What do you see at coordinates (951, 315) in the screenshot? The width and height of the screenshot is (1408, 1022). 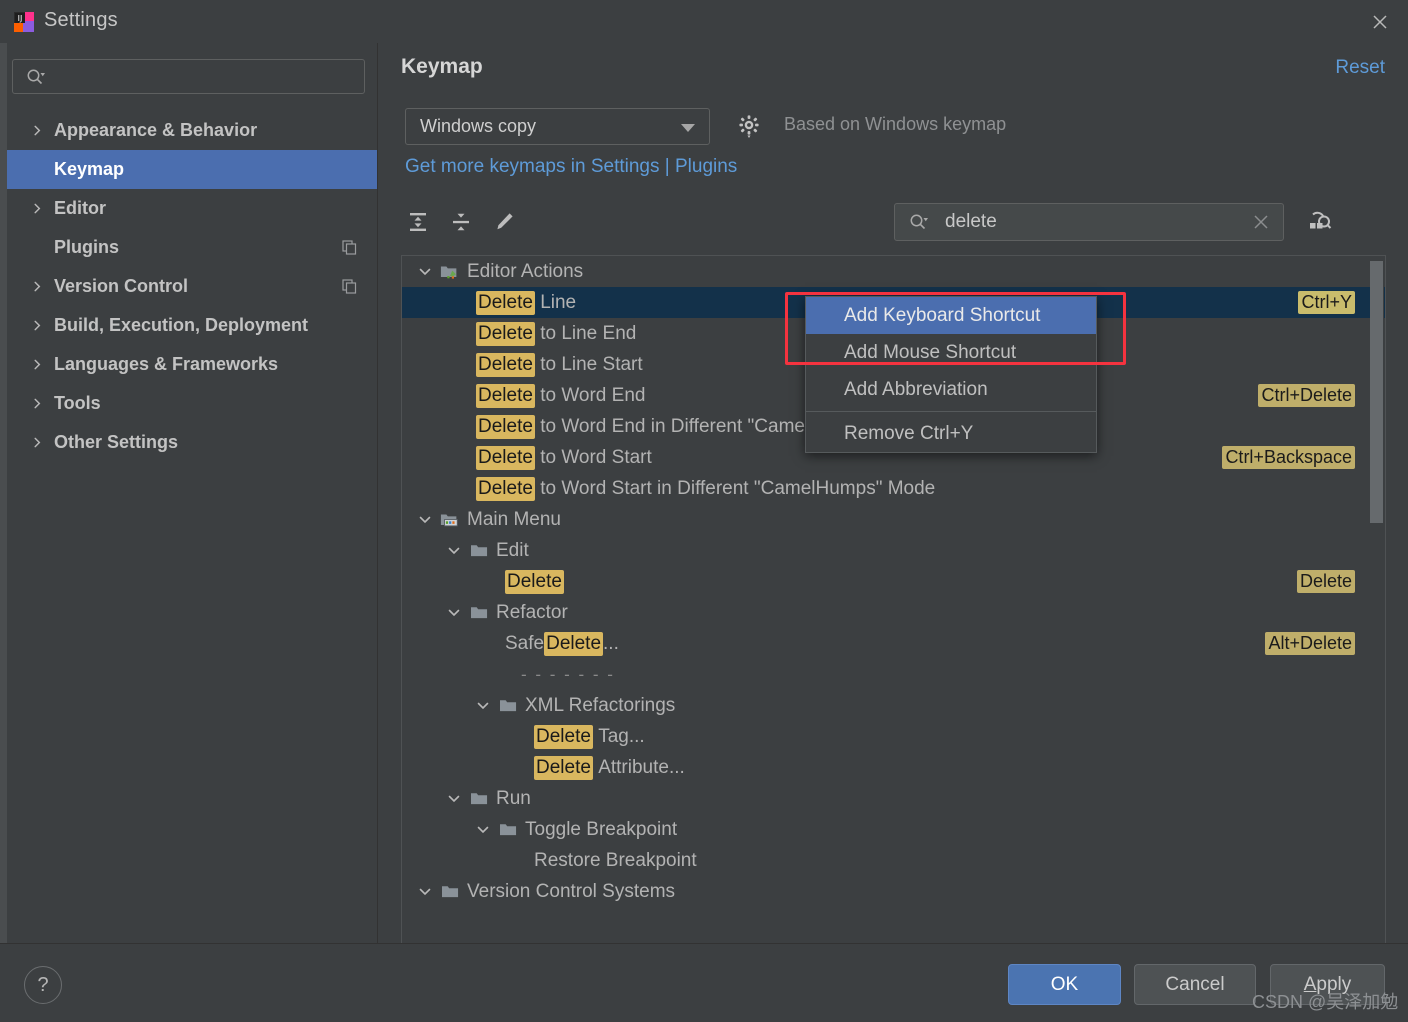 I see `context-menu-item-add-keyboard-shortcut: Add Keyboard Shortcut` at bounding box center [951, 315].